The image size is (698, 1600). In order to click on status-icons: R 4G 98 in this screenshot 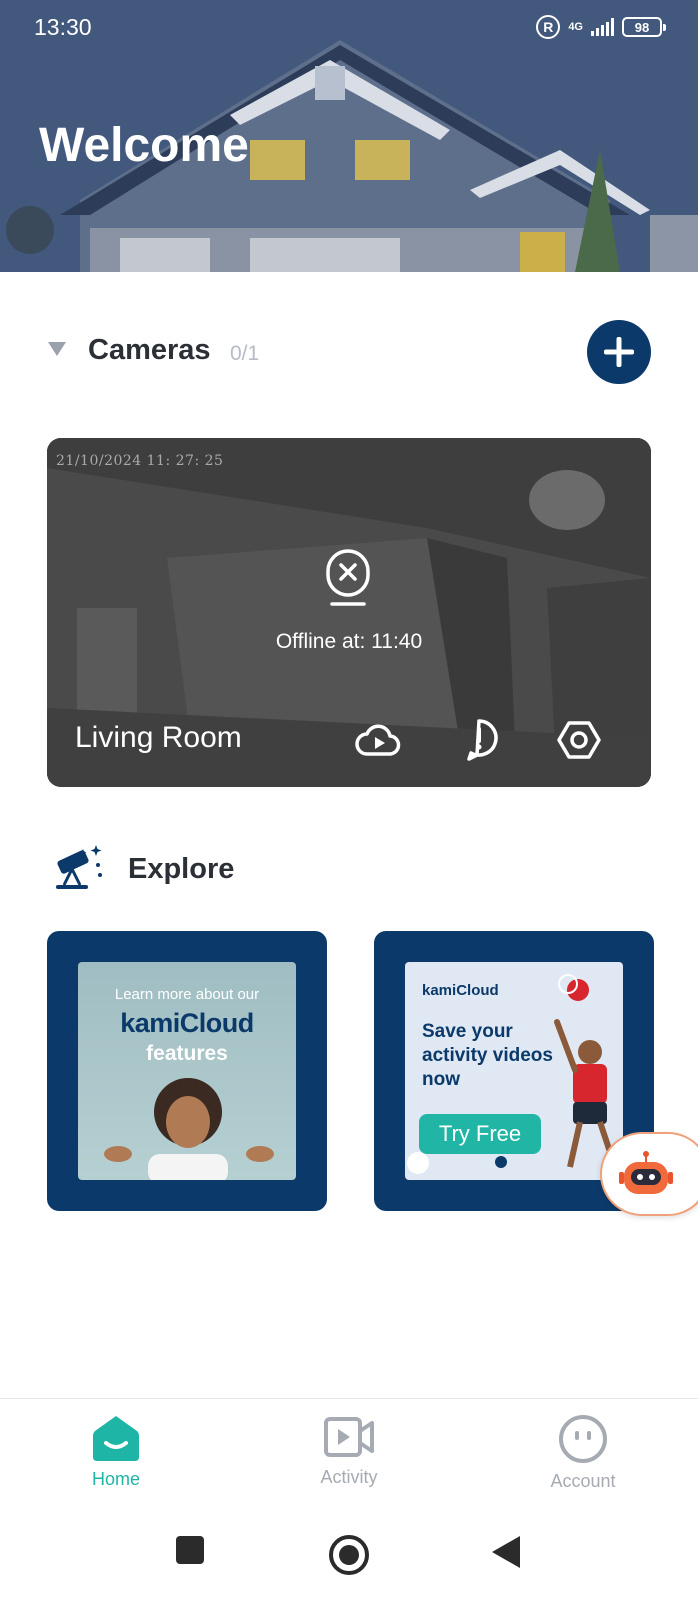, I will do `click(601, 27)`.